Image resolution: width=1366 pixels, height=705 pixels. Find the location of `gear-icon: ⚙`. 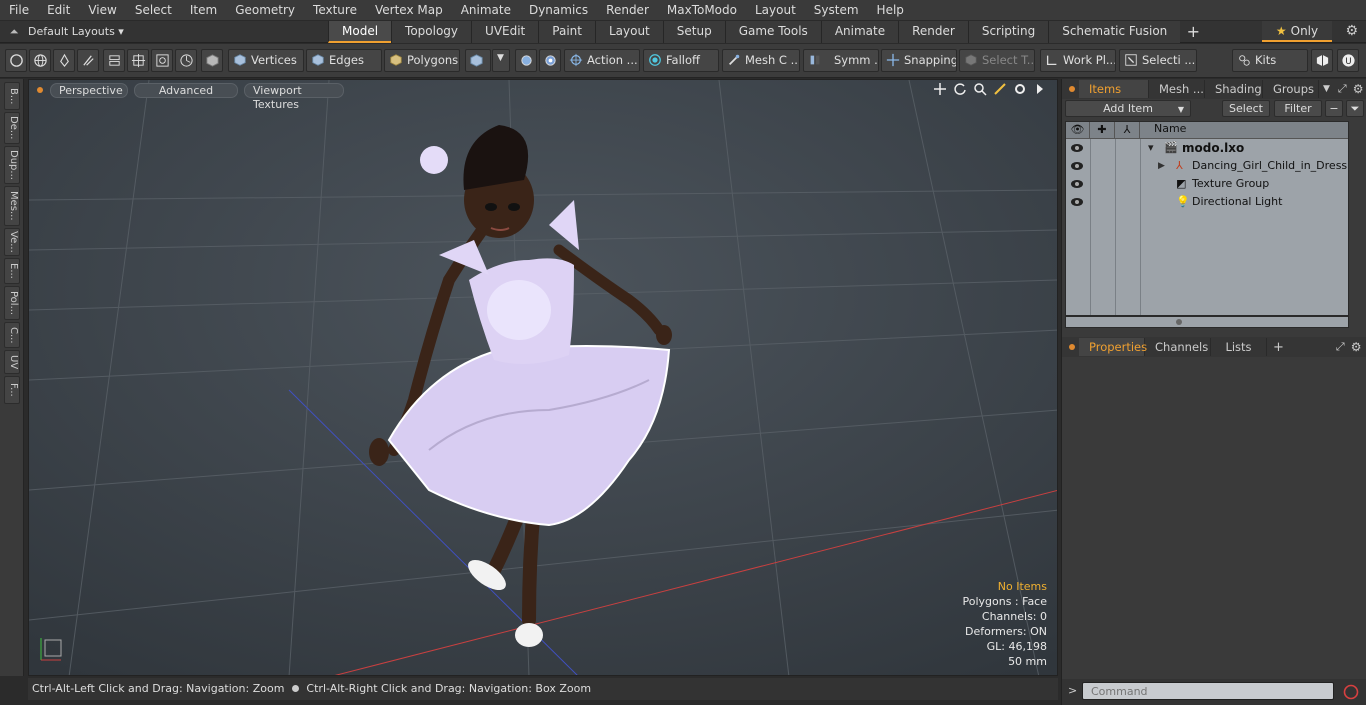

gear-icon: ⚙ is located at coordinates (1351, 31).